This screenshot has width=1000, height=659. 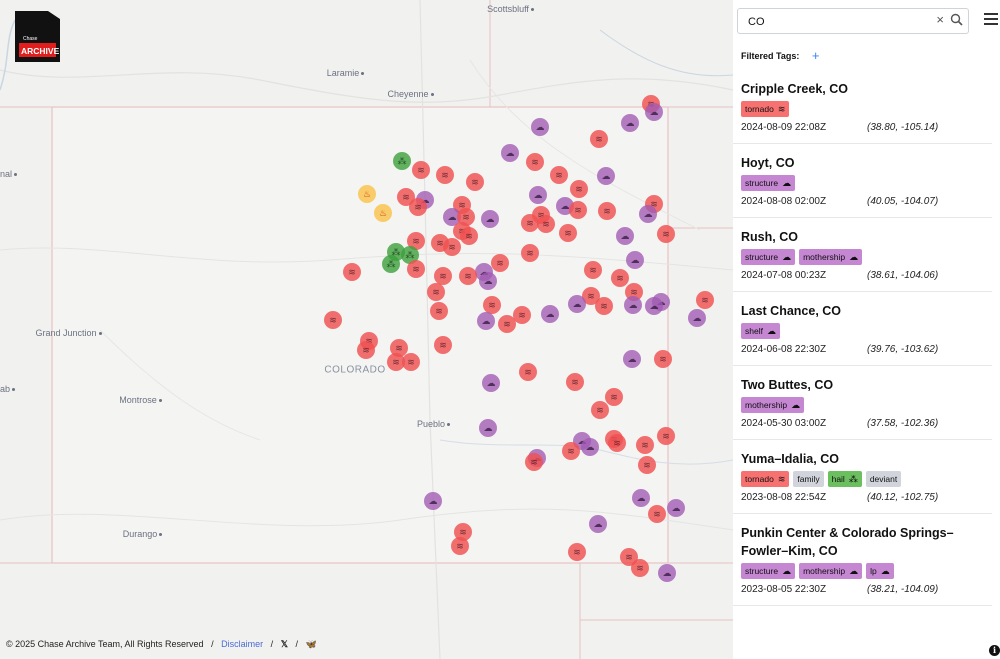 What do you see at coordinates (866, 237) in the screenshot?
I see `entry-title: Rush, CO` at bounding box center [866, 237].